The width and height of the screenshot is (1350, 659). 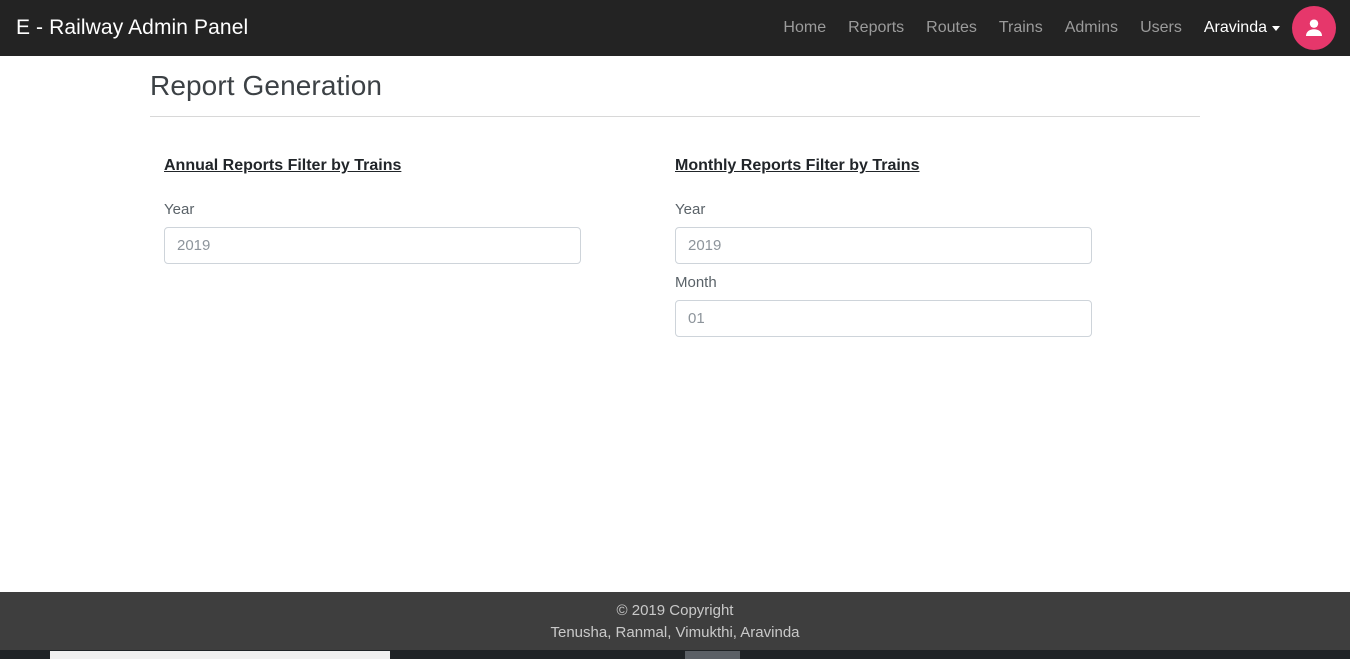 What do you see at coordinates (179, 209) in the screenshot?
I see `annual-year-label: Year` at bounding box center [179, 209].